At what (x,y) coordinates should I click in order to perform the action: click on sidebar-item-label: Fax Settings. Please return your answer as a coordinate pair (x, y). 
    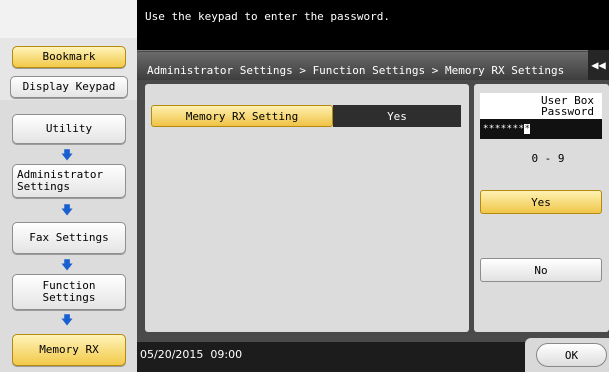
    Looking at the image, I should click on (69, 237).